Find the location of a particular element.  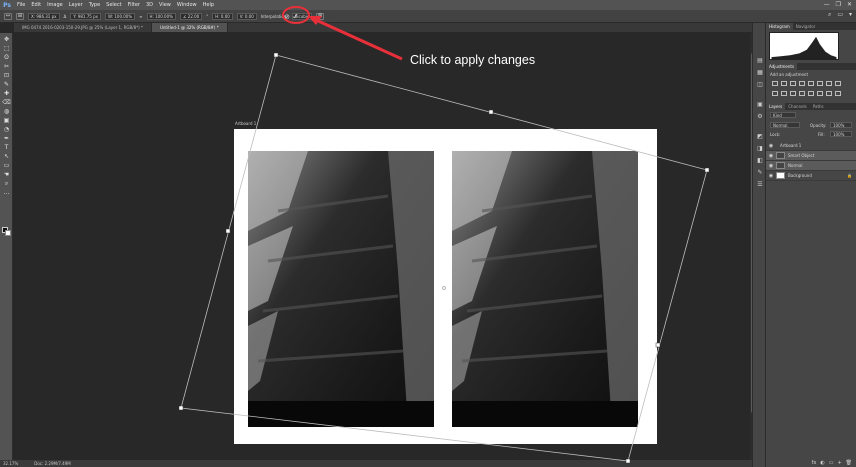

layer-row-smart-object: ◉ Smart Object is located at coordinates (811, 156).